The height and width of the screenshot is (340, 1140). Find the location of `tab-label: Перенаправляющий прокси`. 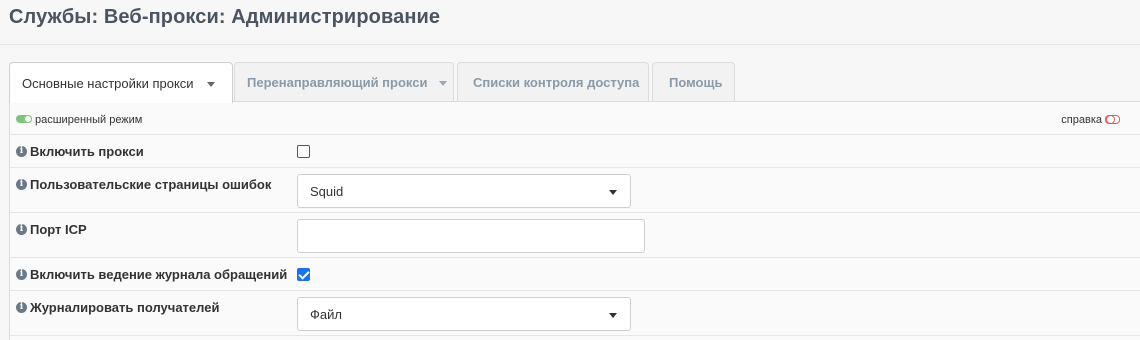

tab-label: Перенаправляющий прокси is located at coordinates (337, 82).